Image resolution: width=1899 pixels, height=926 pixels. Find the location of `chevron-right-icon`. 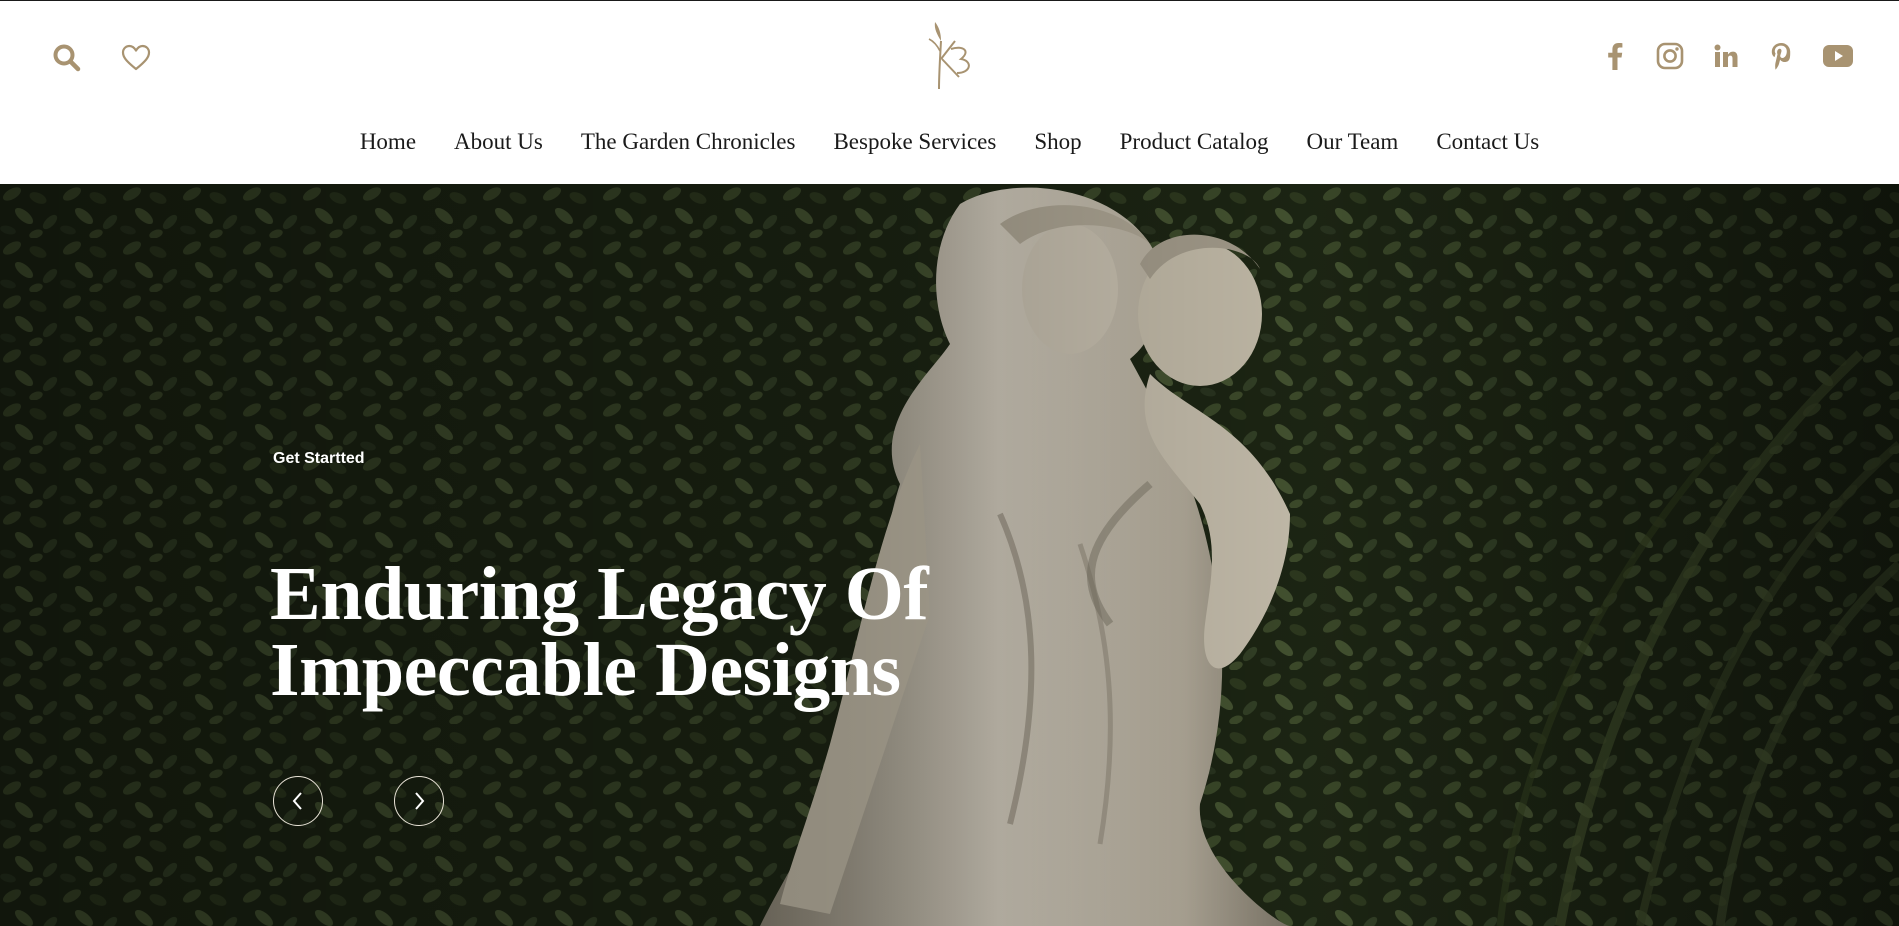

chevron-right-icon is located at coordinates (420, 801).